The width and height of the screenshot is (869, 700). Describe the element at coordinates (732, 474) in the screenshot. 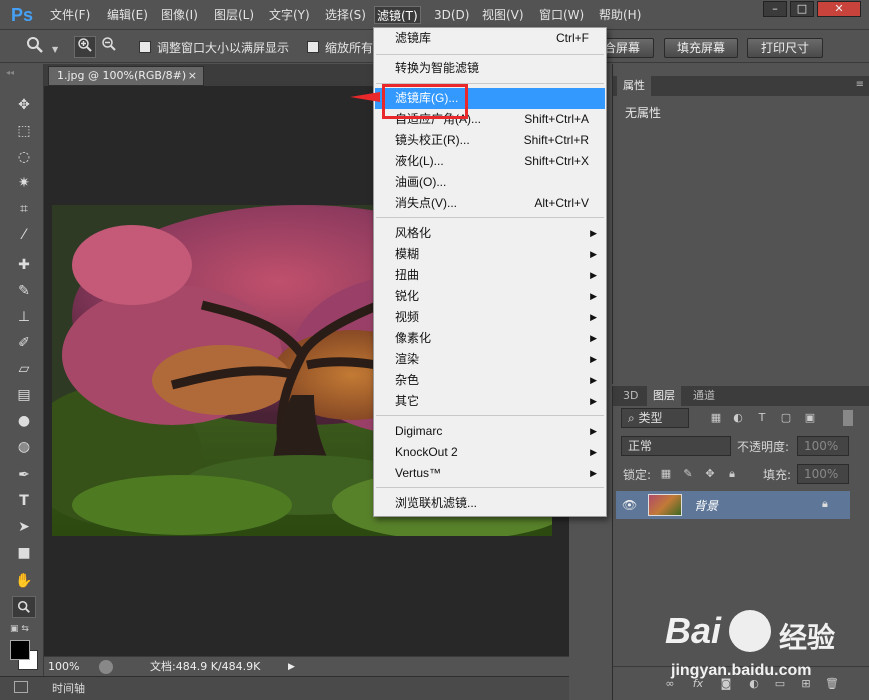

I see `lock-all-icon: 🔒︎` at that location.